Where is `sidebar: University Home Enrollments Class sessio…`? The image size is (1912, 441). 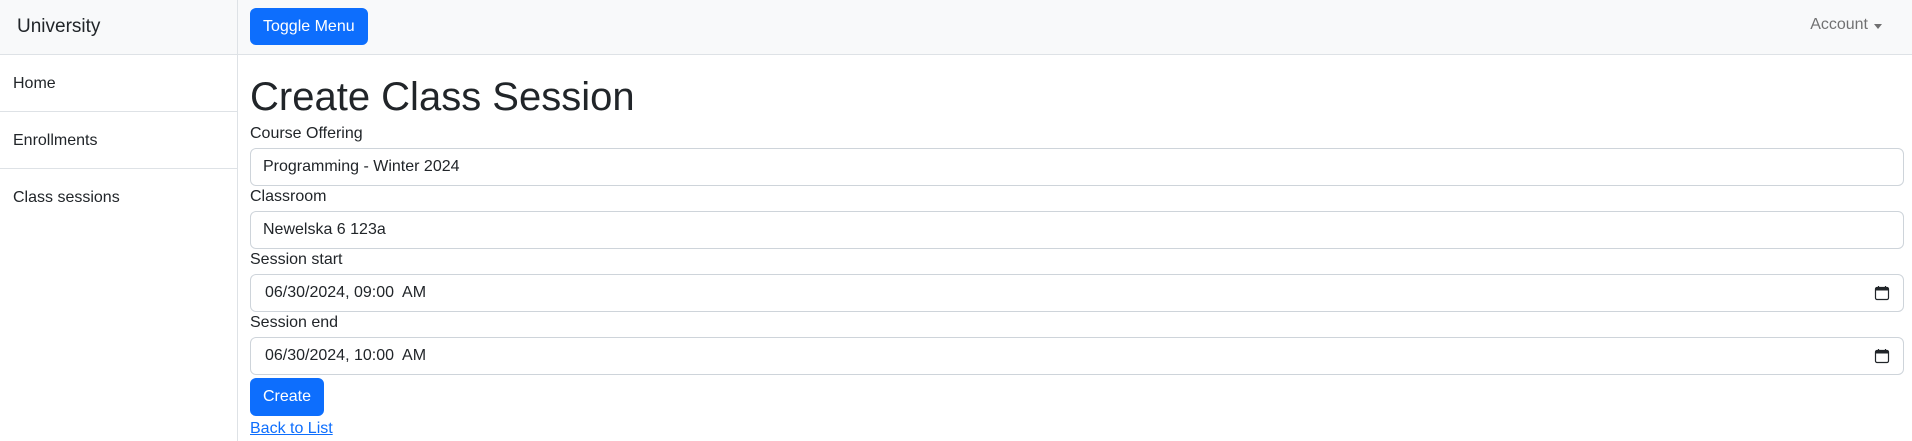
sidebar: University Home Enrollments Class sessio… is located at coordinates (119, 220).